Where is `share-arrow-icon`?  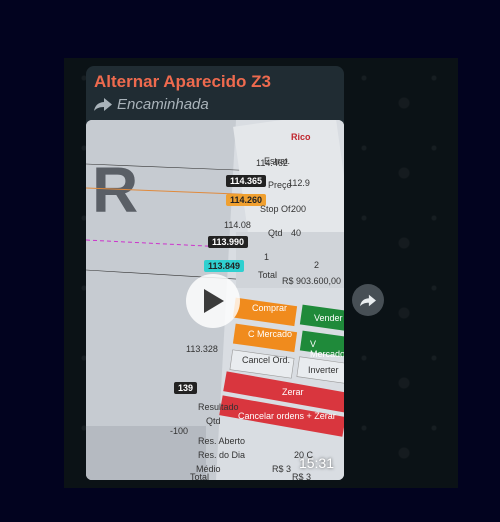
share-arrow-icon is located at coordinates (368, 300).